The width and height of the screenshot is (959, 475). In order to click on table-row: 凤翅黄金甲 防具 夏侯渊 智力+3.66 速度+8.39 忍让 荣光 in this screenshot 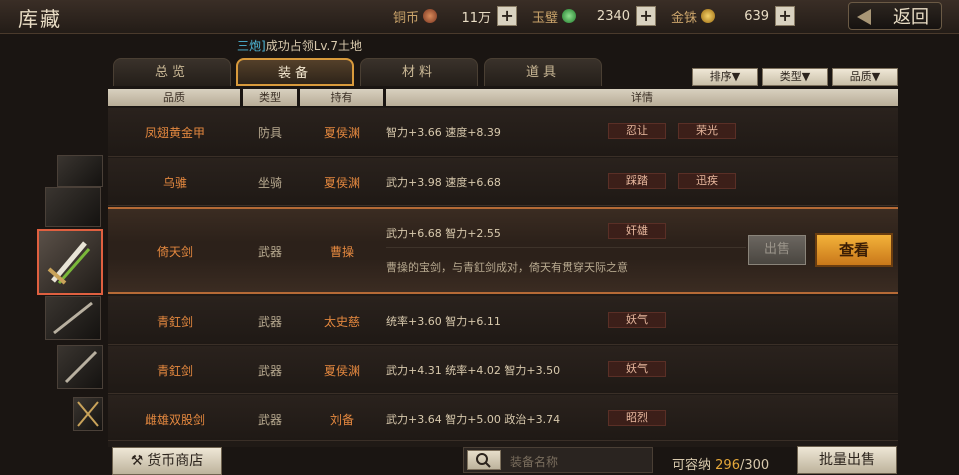, I will do `click(503, 132)`.